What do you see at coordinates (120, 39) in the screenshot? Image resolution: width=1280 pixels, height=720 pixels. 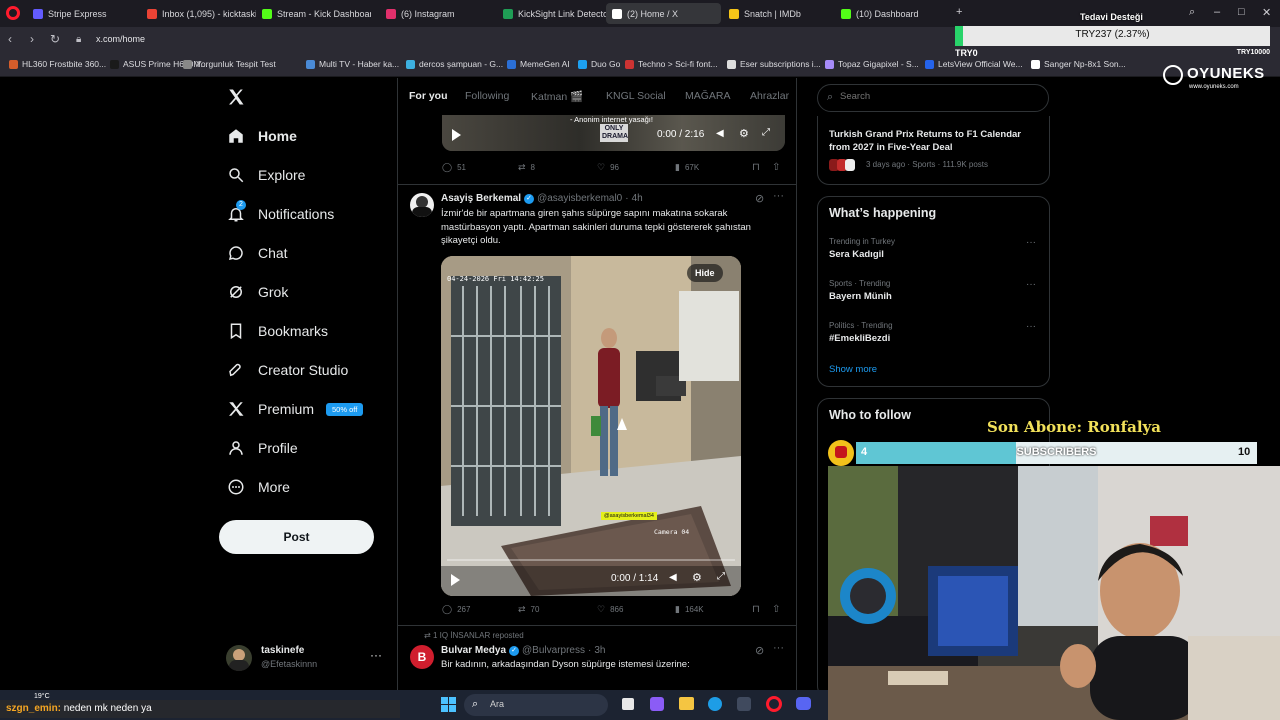 I see `url-field: x.com/home` at bounding box center [120, 39].